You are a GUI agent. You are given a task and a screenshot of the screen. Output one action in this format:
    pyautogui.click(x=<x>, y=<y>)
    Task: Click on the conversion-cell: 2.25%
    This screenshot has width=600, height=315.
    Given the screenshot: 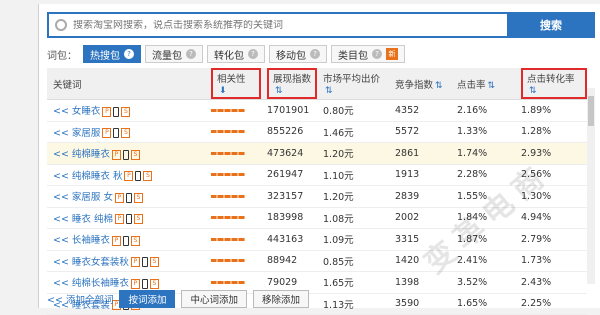 What is the action you would take?
    pyautogui.click(x=551, y=304)
    